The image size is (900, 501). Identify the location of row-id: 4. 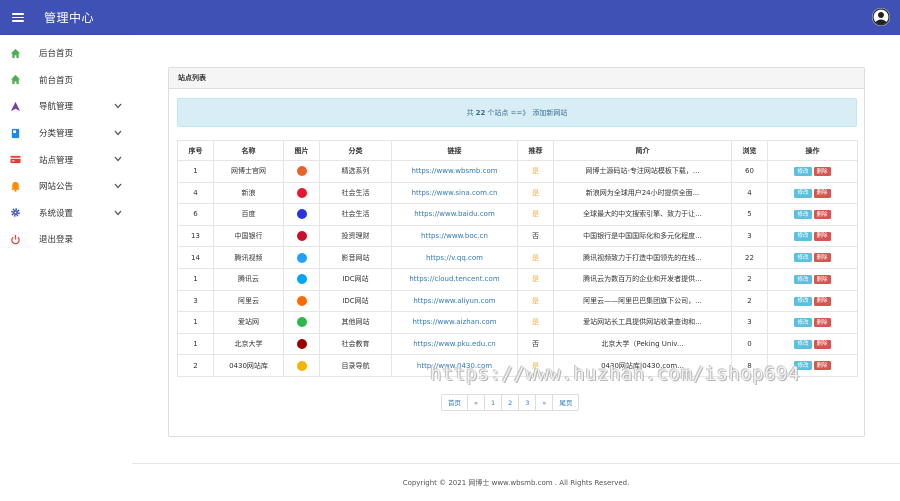
(195, 193).